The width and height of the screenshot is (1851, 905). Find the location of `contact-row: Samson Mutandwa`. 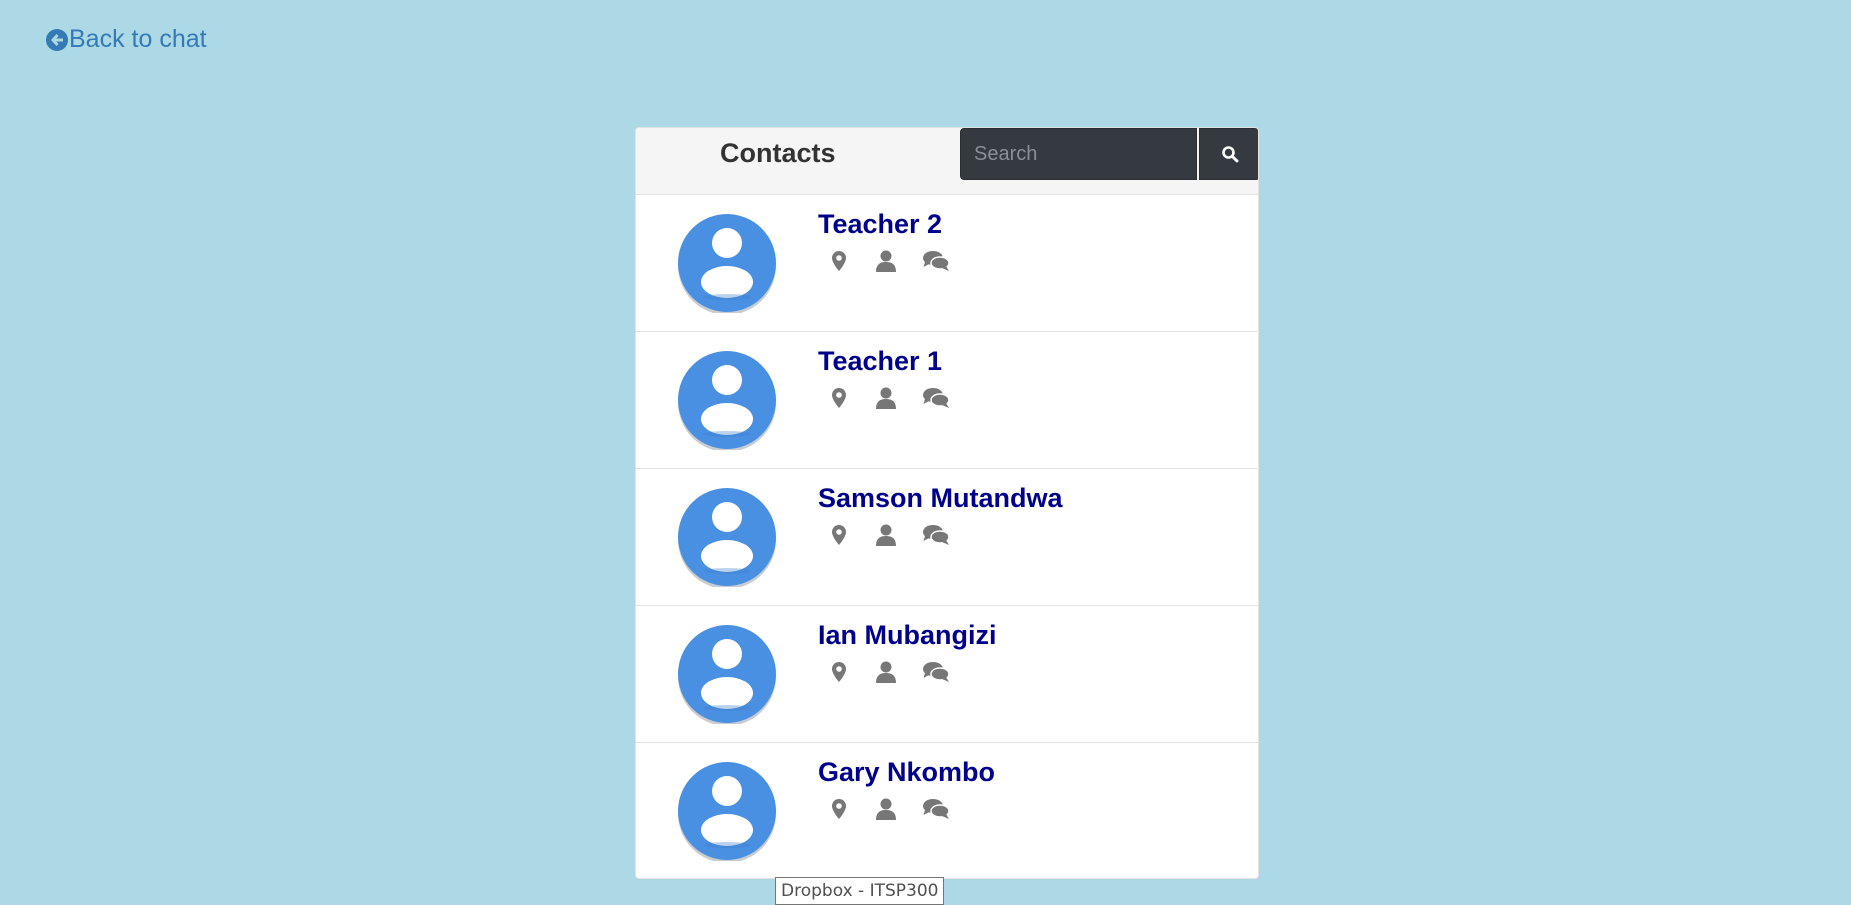

contact-row: Samson Mutandwa is located at coordinates (947, 537).